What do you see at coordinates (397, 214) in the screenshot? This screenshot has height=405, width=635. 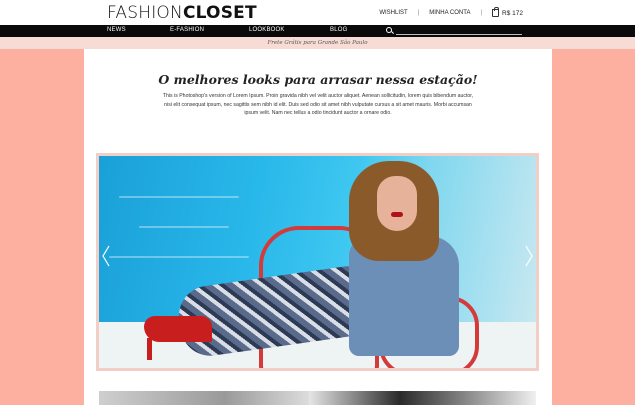 I see `model-lips` at bounding box center [397, 214].